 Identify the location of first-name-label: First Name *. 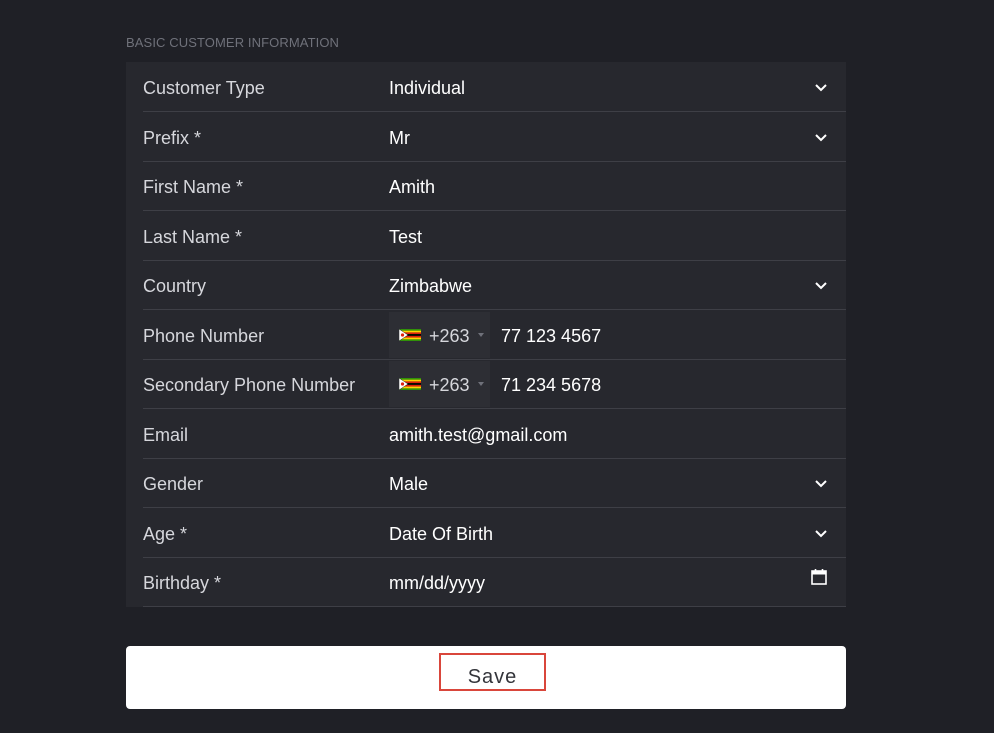
(193, 187).